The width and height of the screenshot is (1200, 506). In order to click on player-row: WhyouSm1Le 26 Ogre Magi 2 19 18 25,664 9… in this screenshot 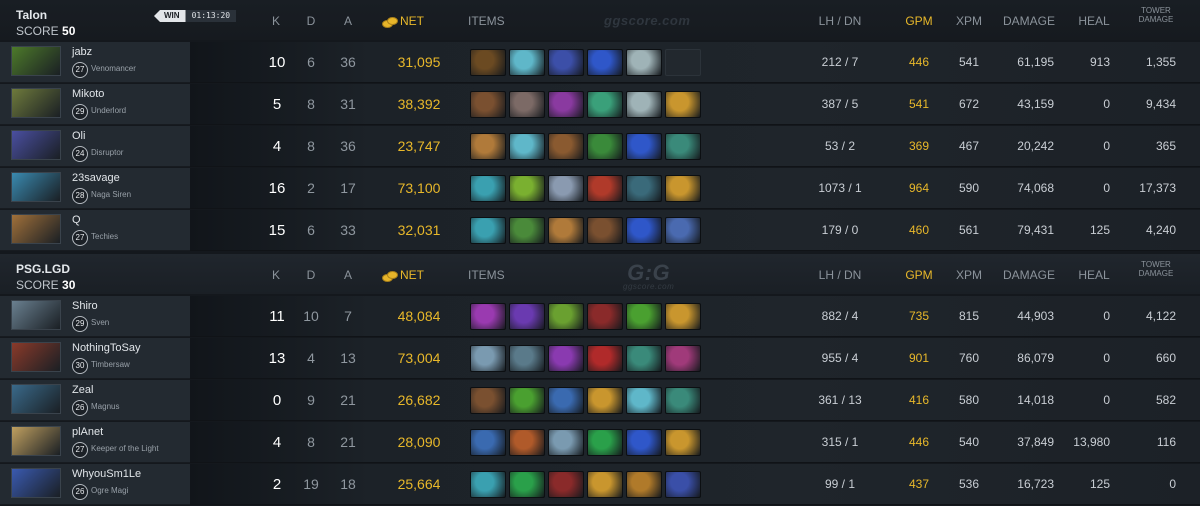, I will do `click(600, 485)`.